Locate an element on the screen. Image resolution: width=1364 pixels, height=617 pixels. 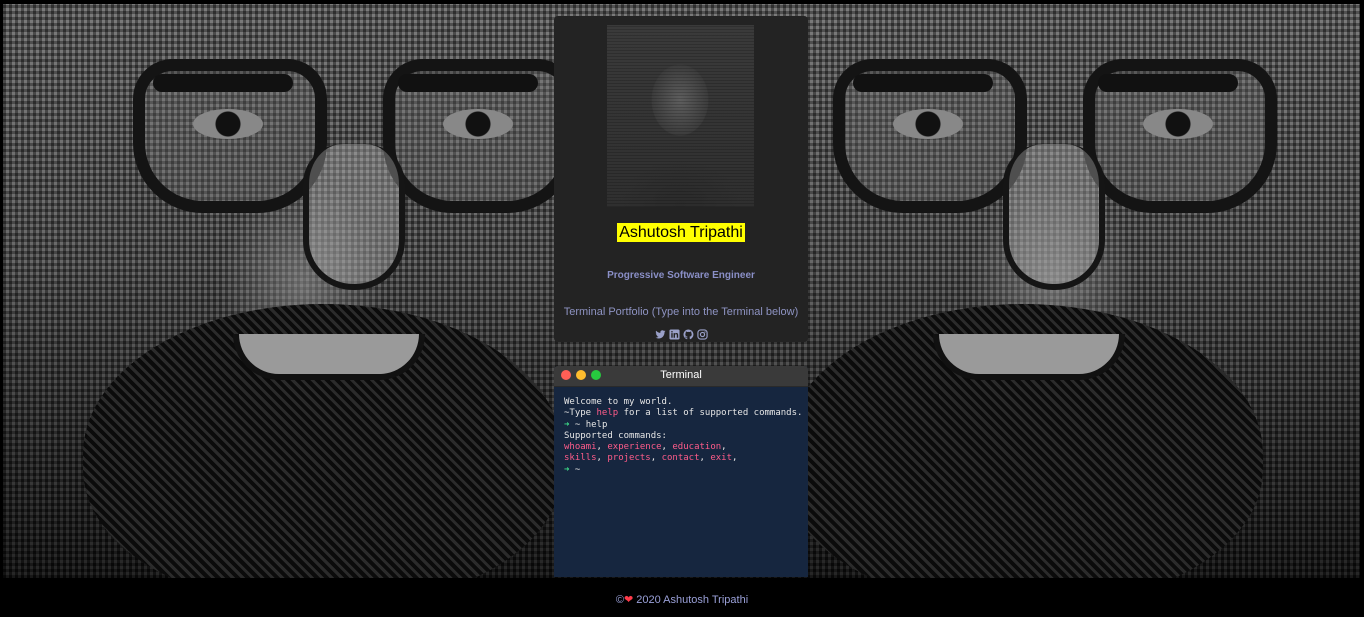
profile-name-text: Ashutosh Tripathi is located at coordinates (681, 232).